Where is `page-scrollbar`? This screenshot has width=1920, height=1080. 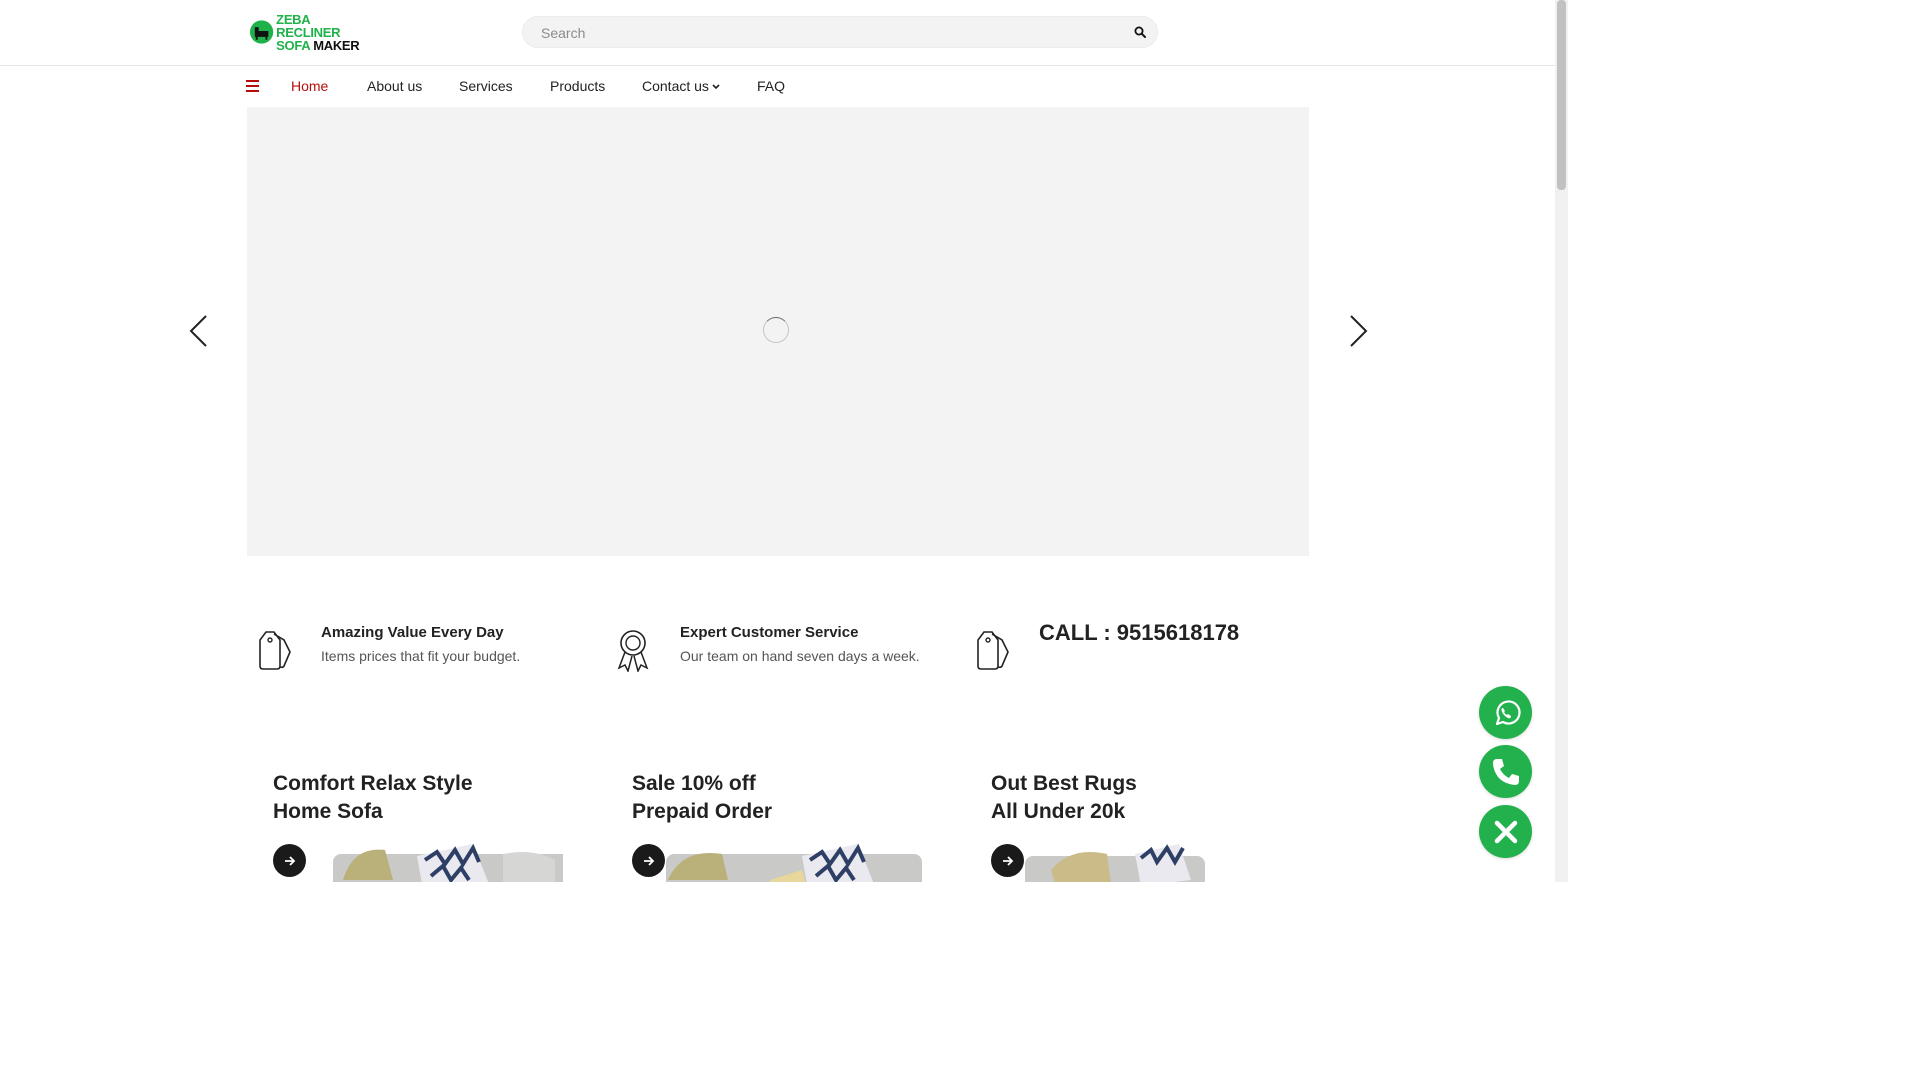 page-scrollbar is located at coordinates (1561, 441).